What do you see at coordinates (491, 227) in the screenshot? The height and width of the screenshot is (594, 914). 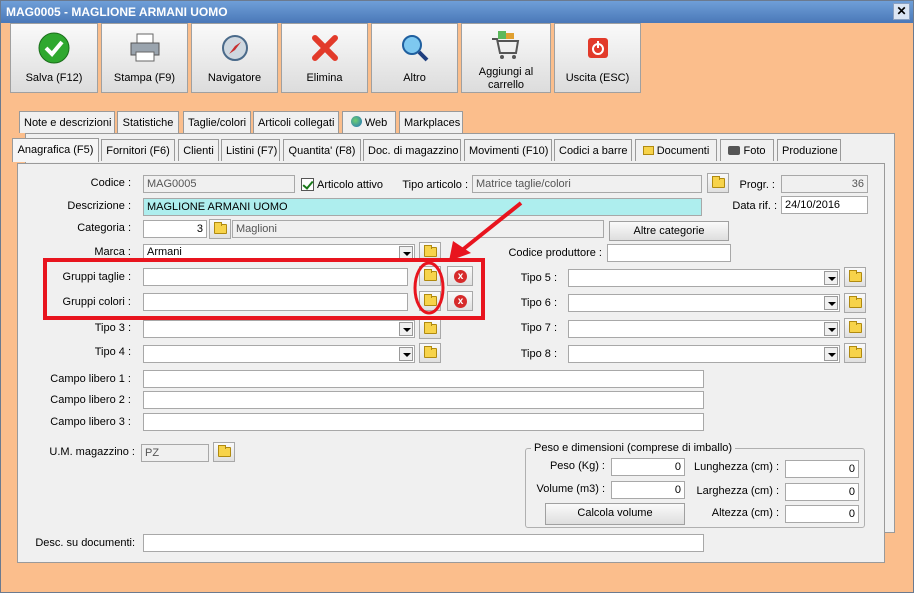 I see `highlight-arrow-line` at bounding box center [491, 227].